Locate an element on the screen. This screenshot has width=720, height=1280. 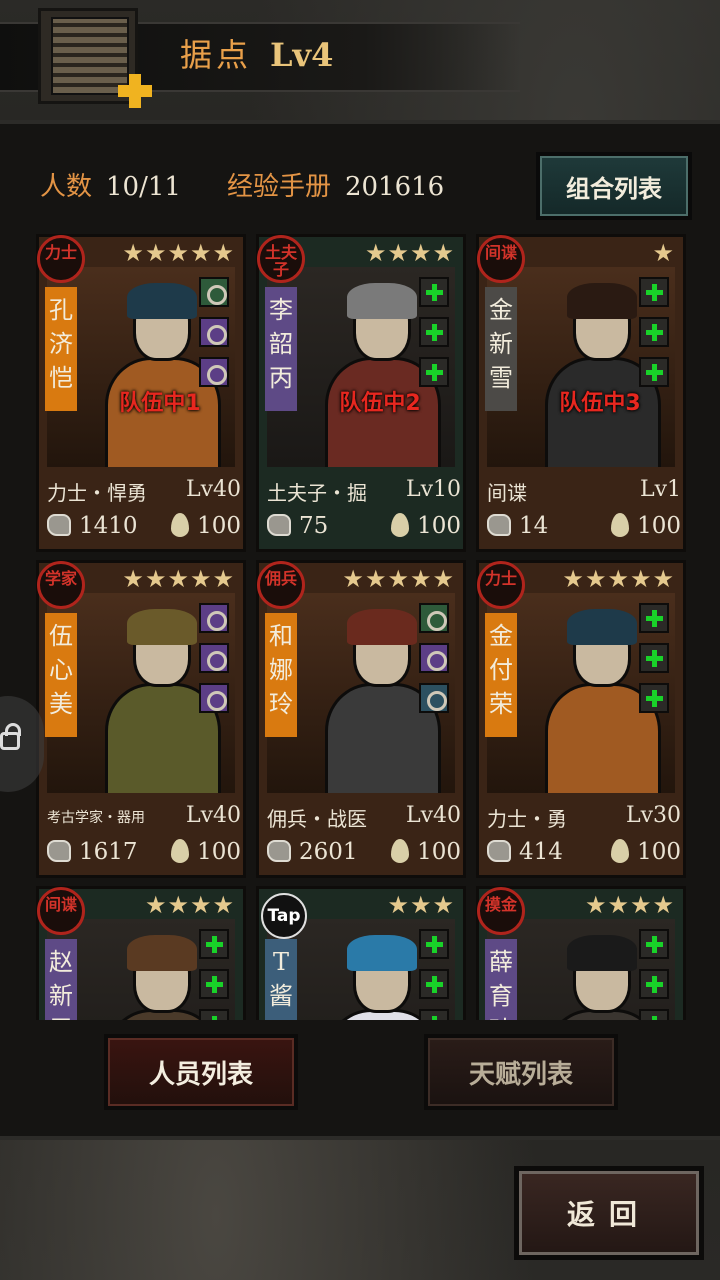
role-seal: 间谍 is located at coordinates (61, 911).